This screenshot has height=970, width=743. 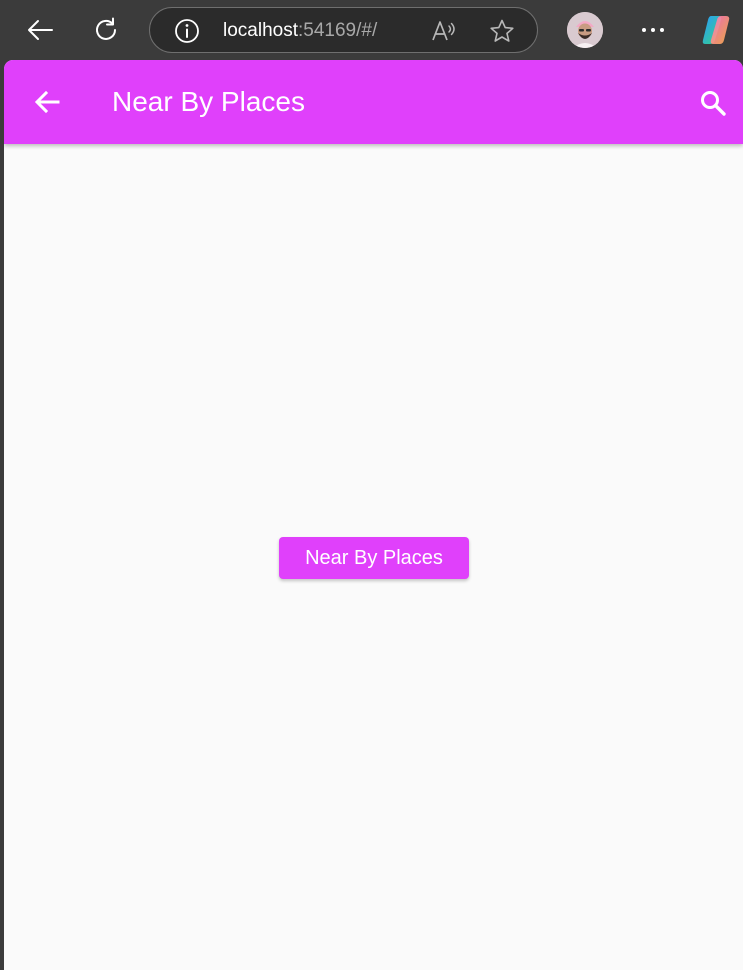 I want to click on more-icon, so click(x=653, y=30).